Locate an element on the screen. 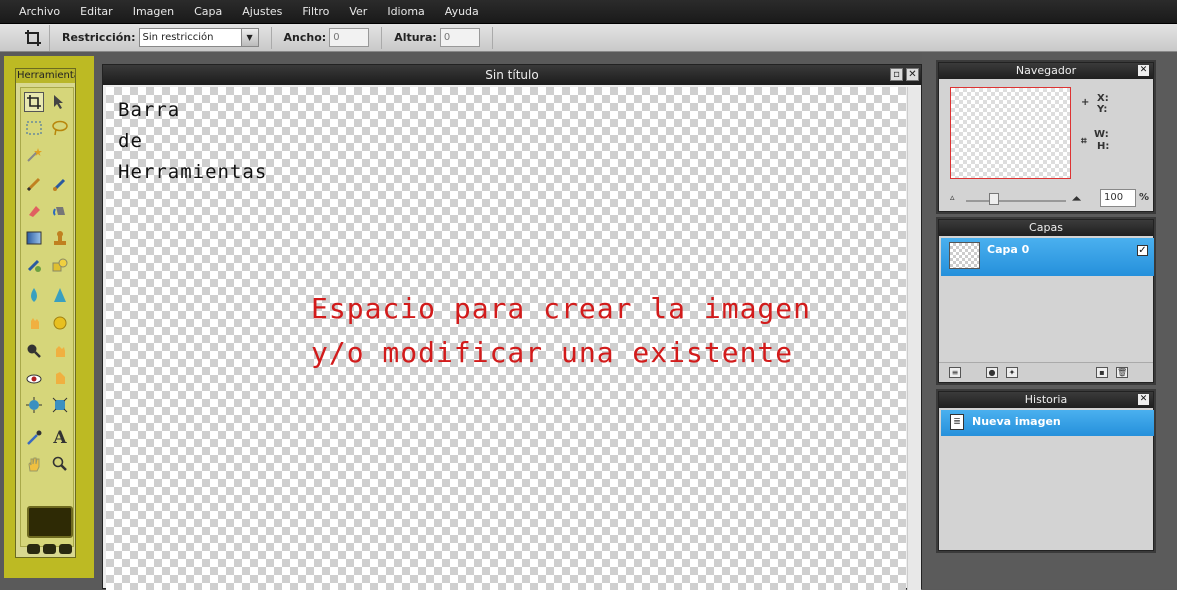 This screenshot has width=1177, height=590. shape-icon is located at coordinates (60, 265).